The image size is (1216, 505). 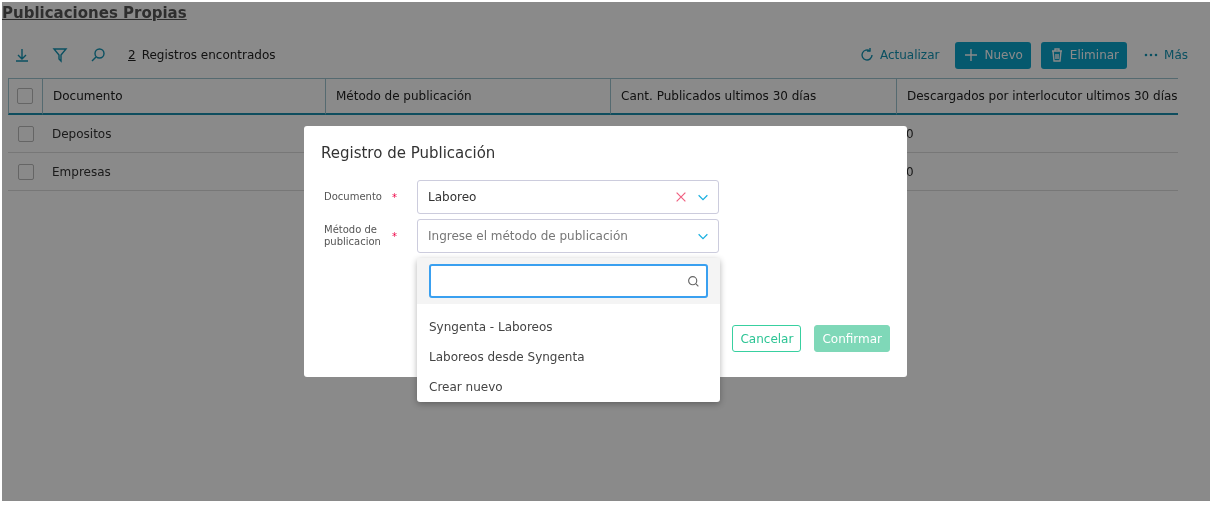 I want to click on search-button, so click(x=98, y=55).